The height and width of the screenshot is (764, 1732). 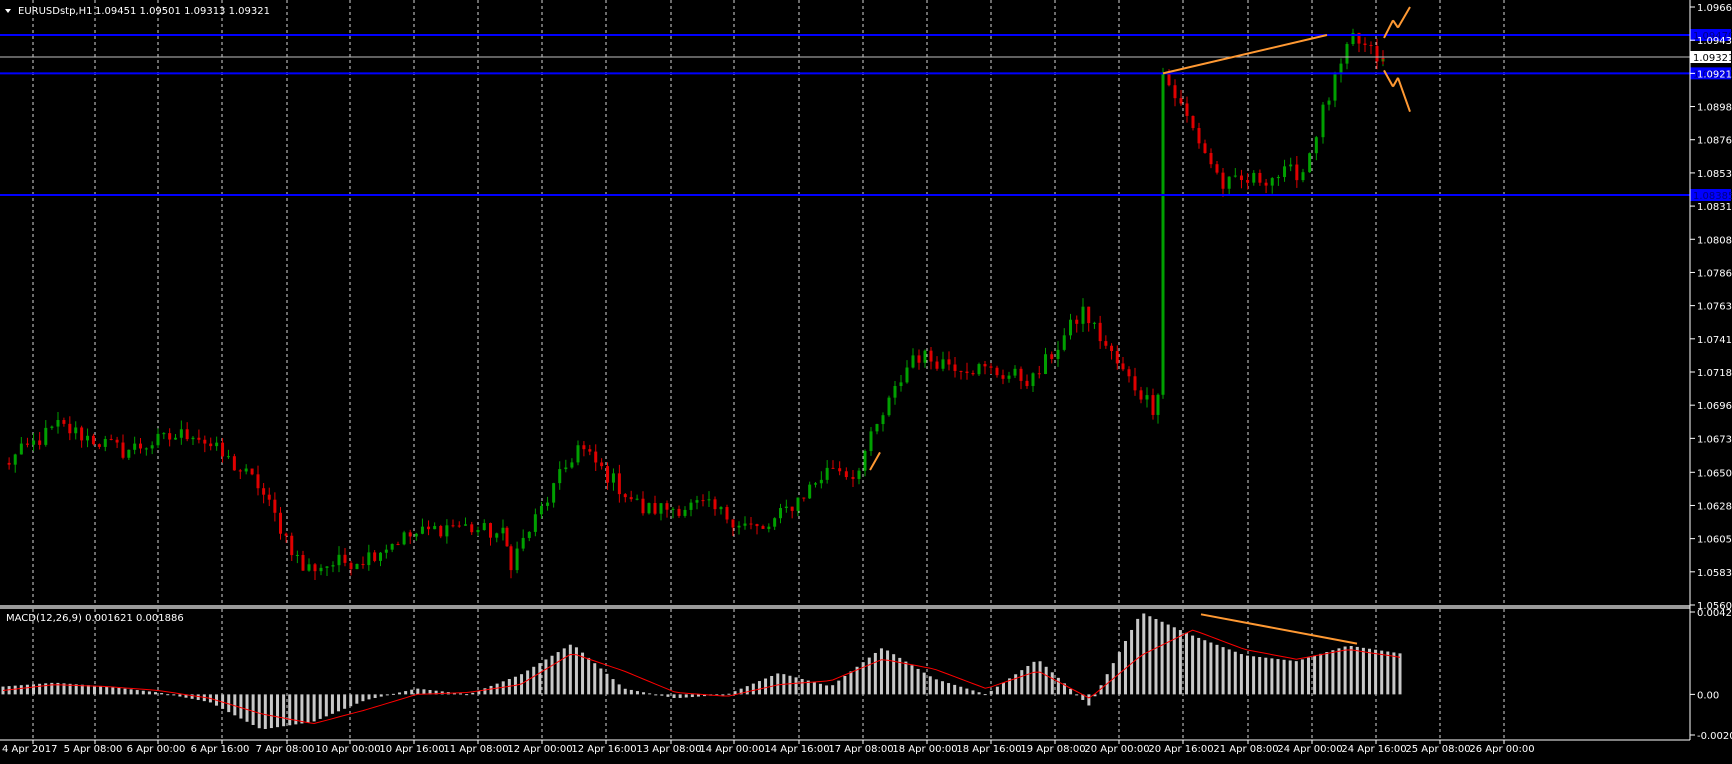 I want to click on y-tick-label: 1.06505, so click(x=1714, y=473).